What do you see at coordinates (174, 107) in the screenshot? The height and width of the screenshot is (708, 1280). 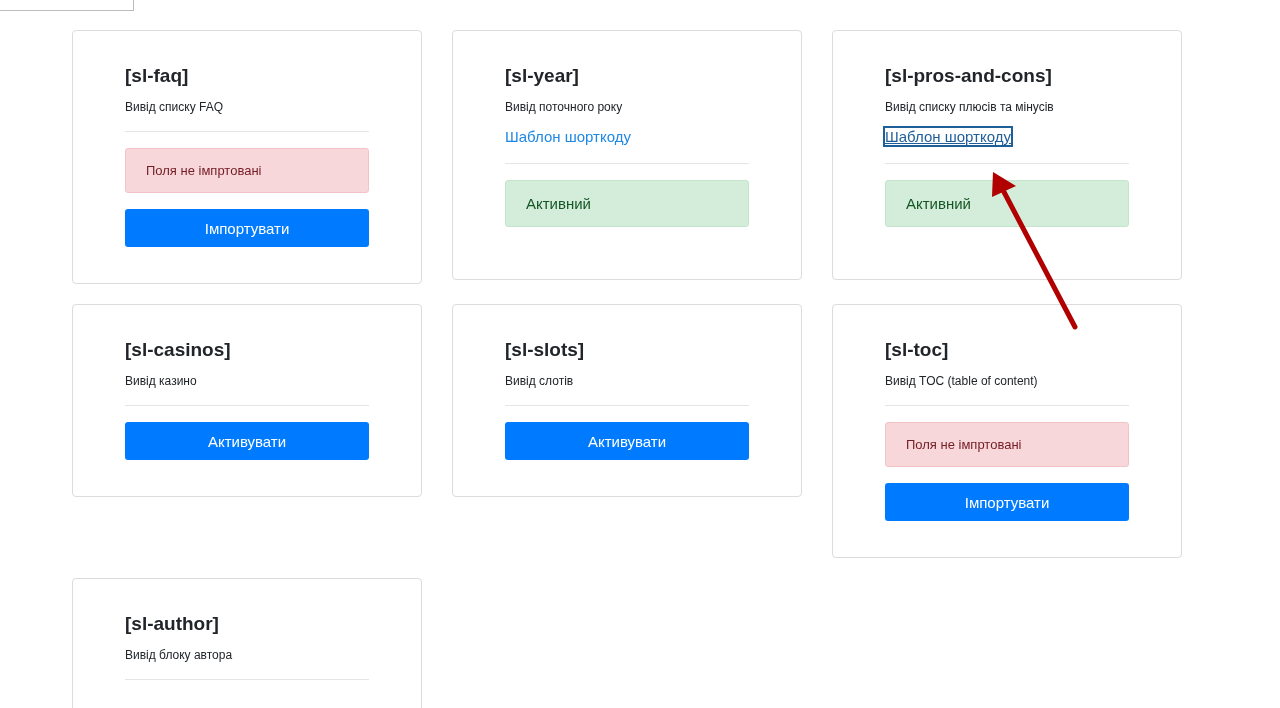 I see `card-description: Вивід списку FAQ` at bounding box center [174, 107].